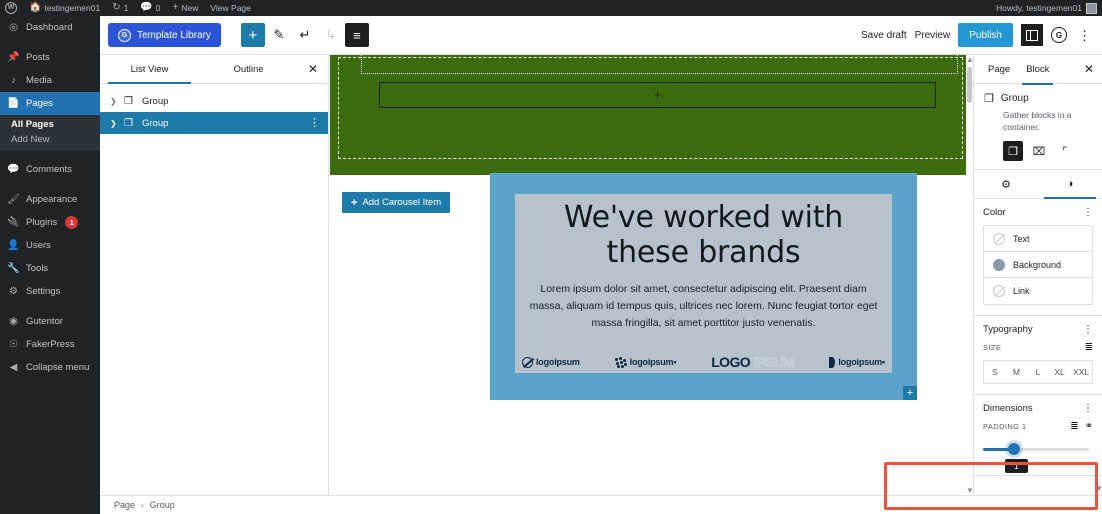  What do you see at coordinates (64, 8) in the screenshot?
I see `site-name-menu: 🏠 testingemen01` at bounding box center [64, 8].